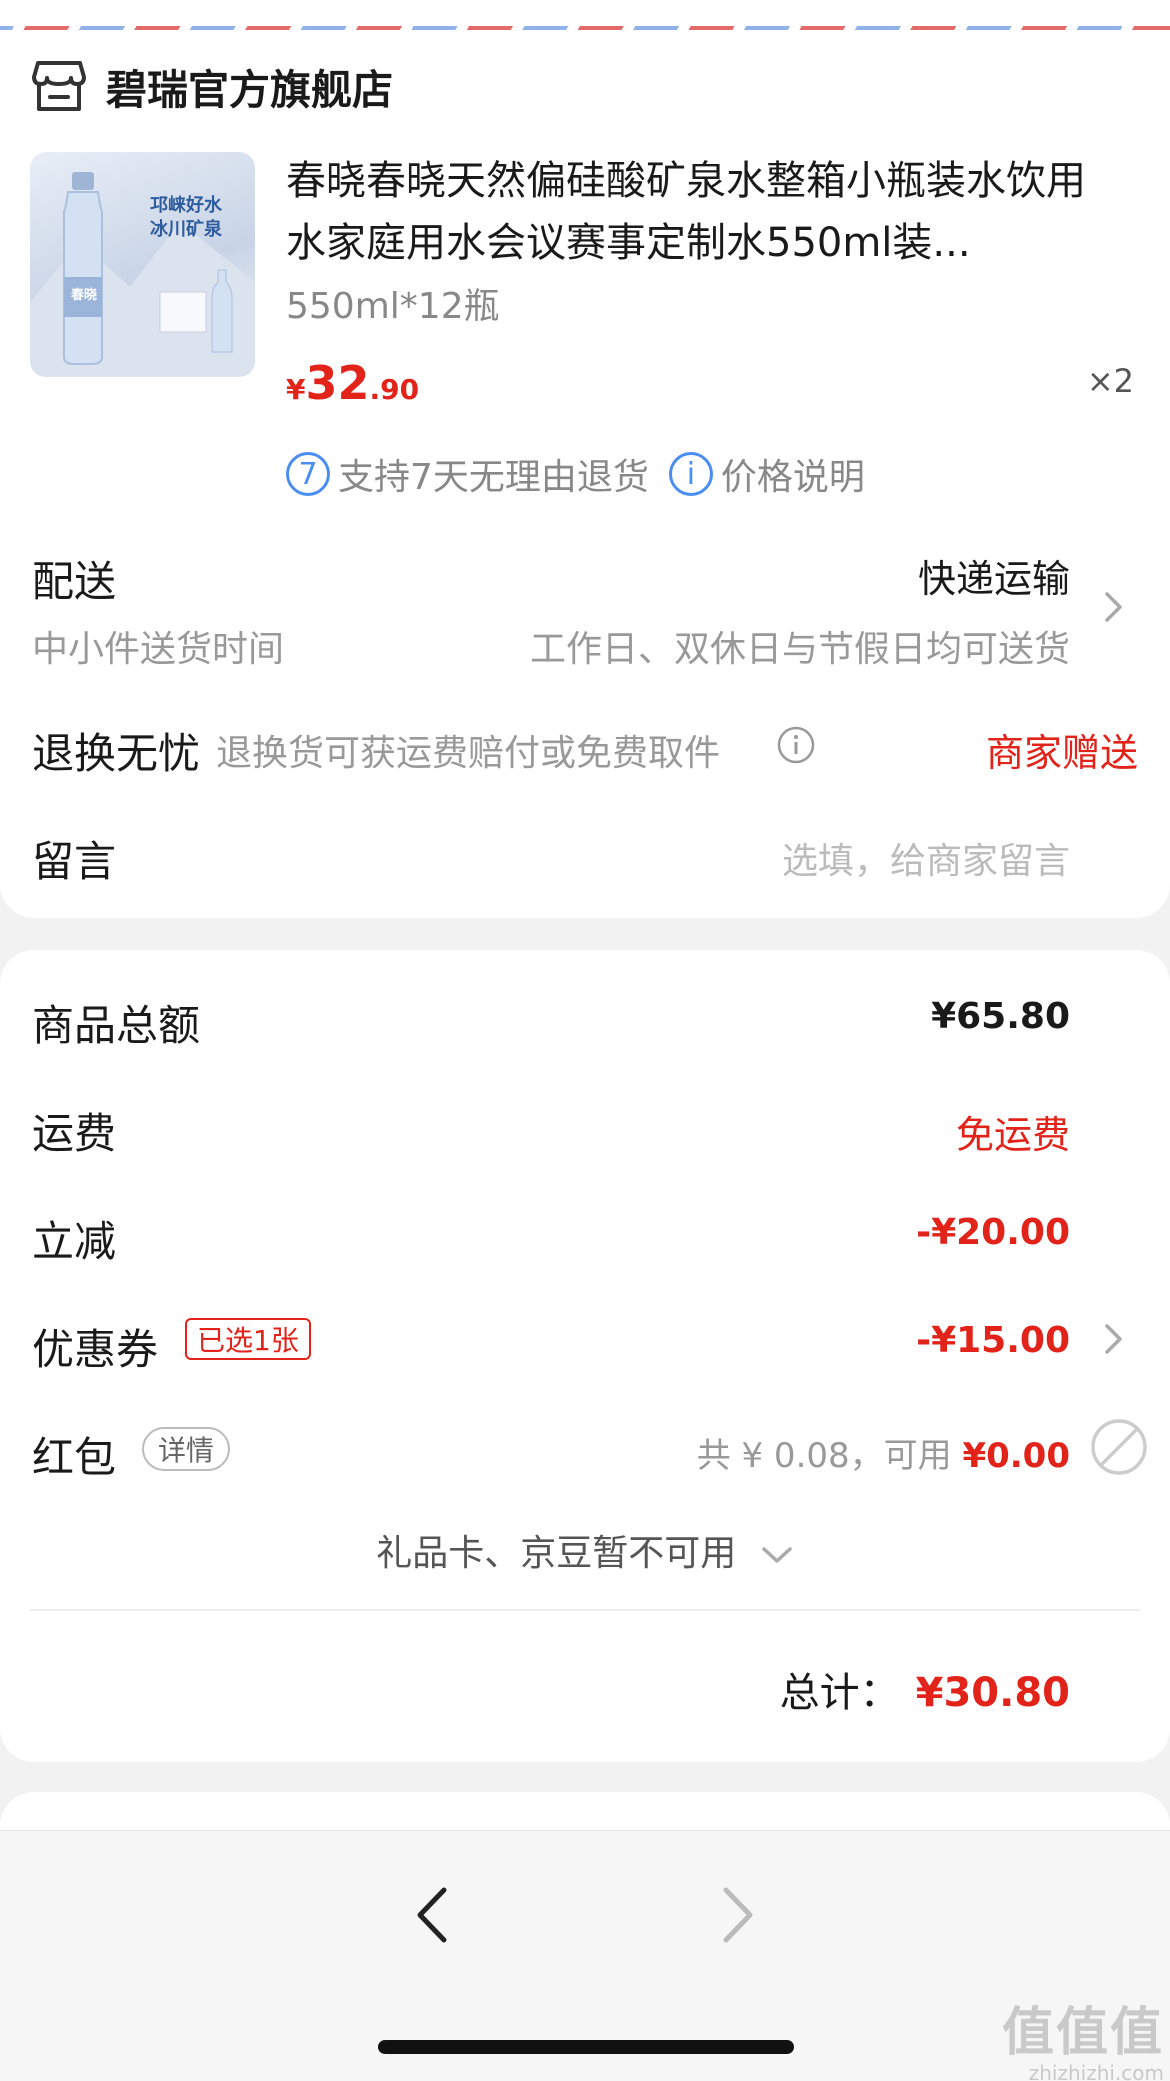 This screenshot has height=2081, width=1170. I want to click on image-brand: 春晓, so click(83, 295).